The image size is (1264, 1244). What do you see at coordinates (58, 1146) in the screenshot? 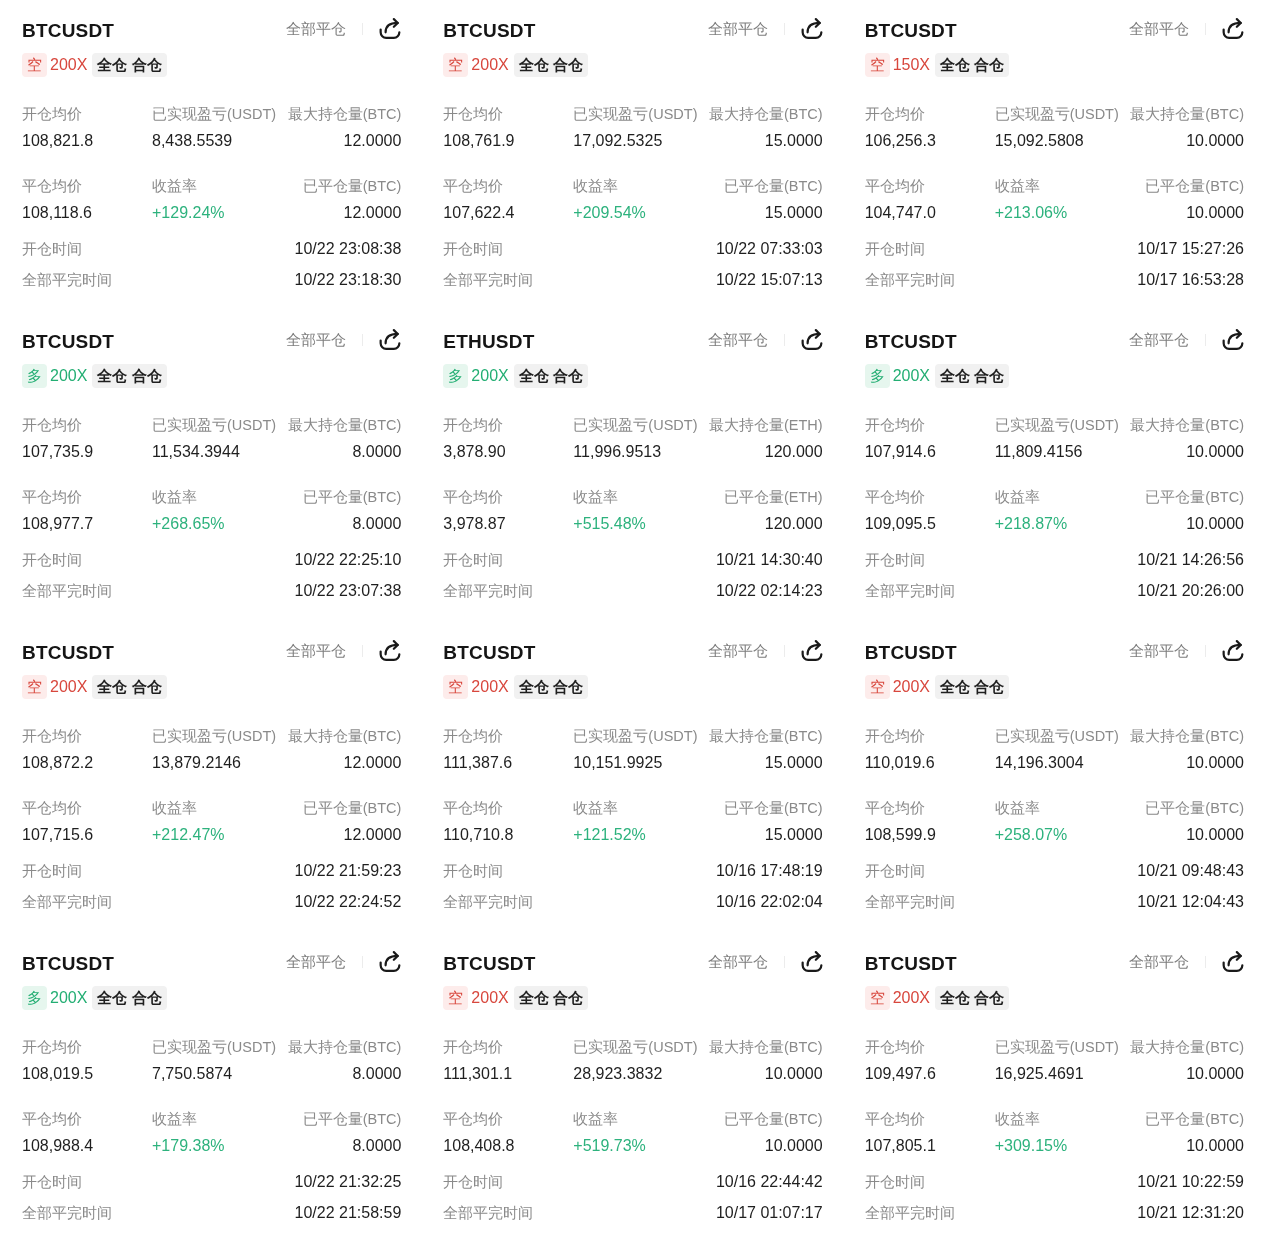
I see `stat-value: 108,988.4` at bounding box center [58, 1146].